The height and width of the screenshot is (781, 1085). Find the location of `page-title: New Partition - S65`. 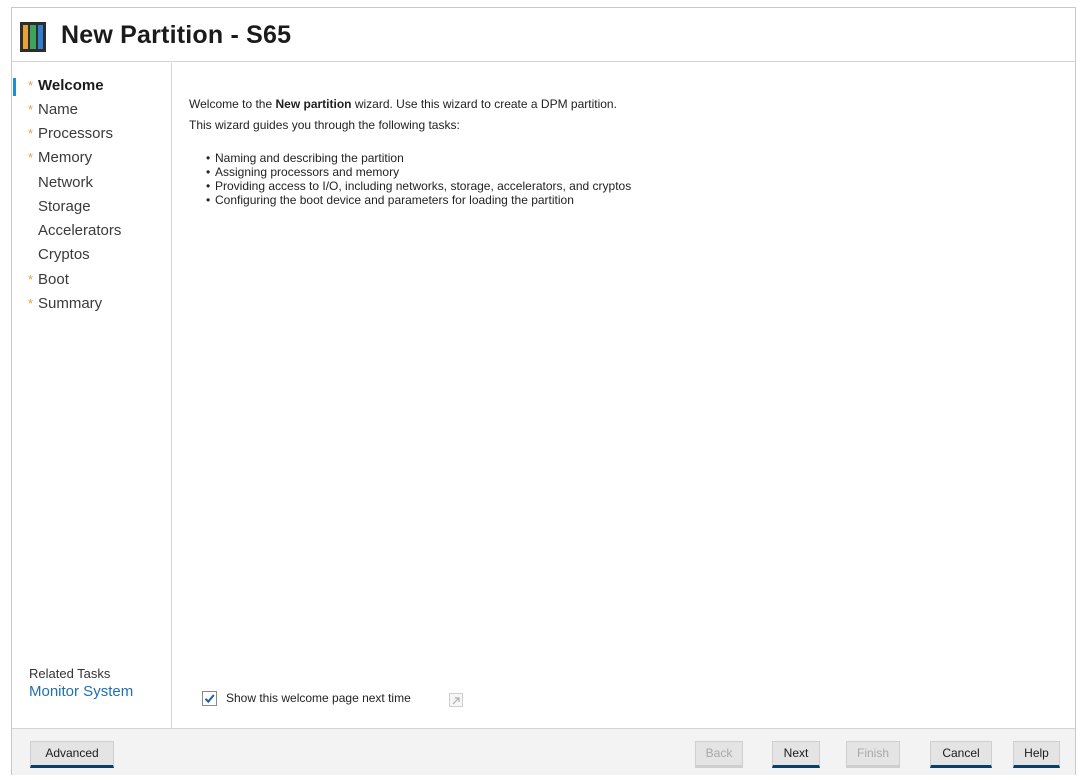

page-title: New Partition - S65 is located at coordinates (176, 35).